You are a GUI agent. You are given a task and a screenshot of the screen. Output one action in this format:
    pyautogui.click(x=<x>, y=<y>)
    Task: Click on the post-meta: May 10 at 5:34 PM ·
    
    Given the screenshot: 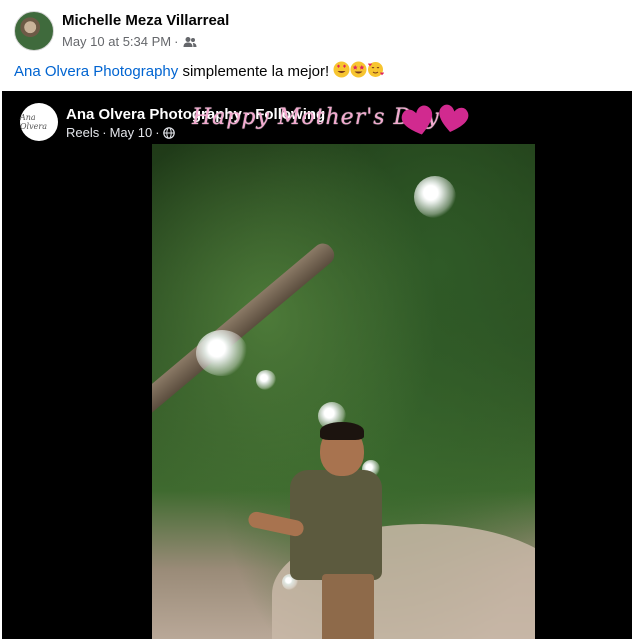 What is the action you would take?
    pyautogui.click(x=129, y=41)
    